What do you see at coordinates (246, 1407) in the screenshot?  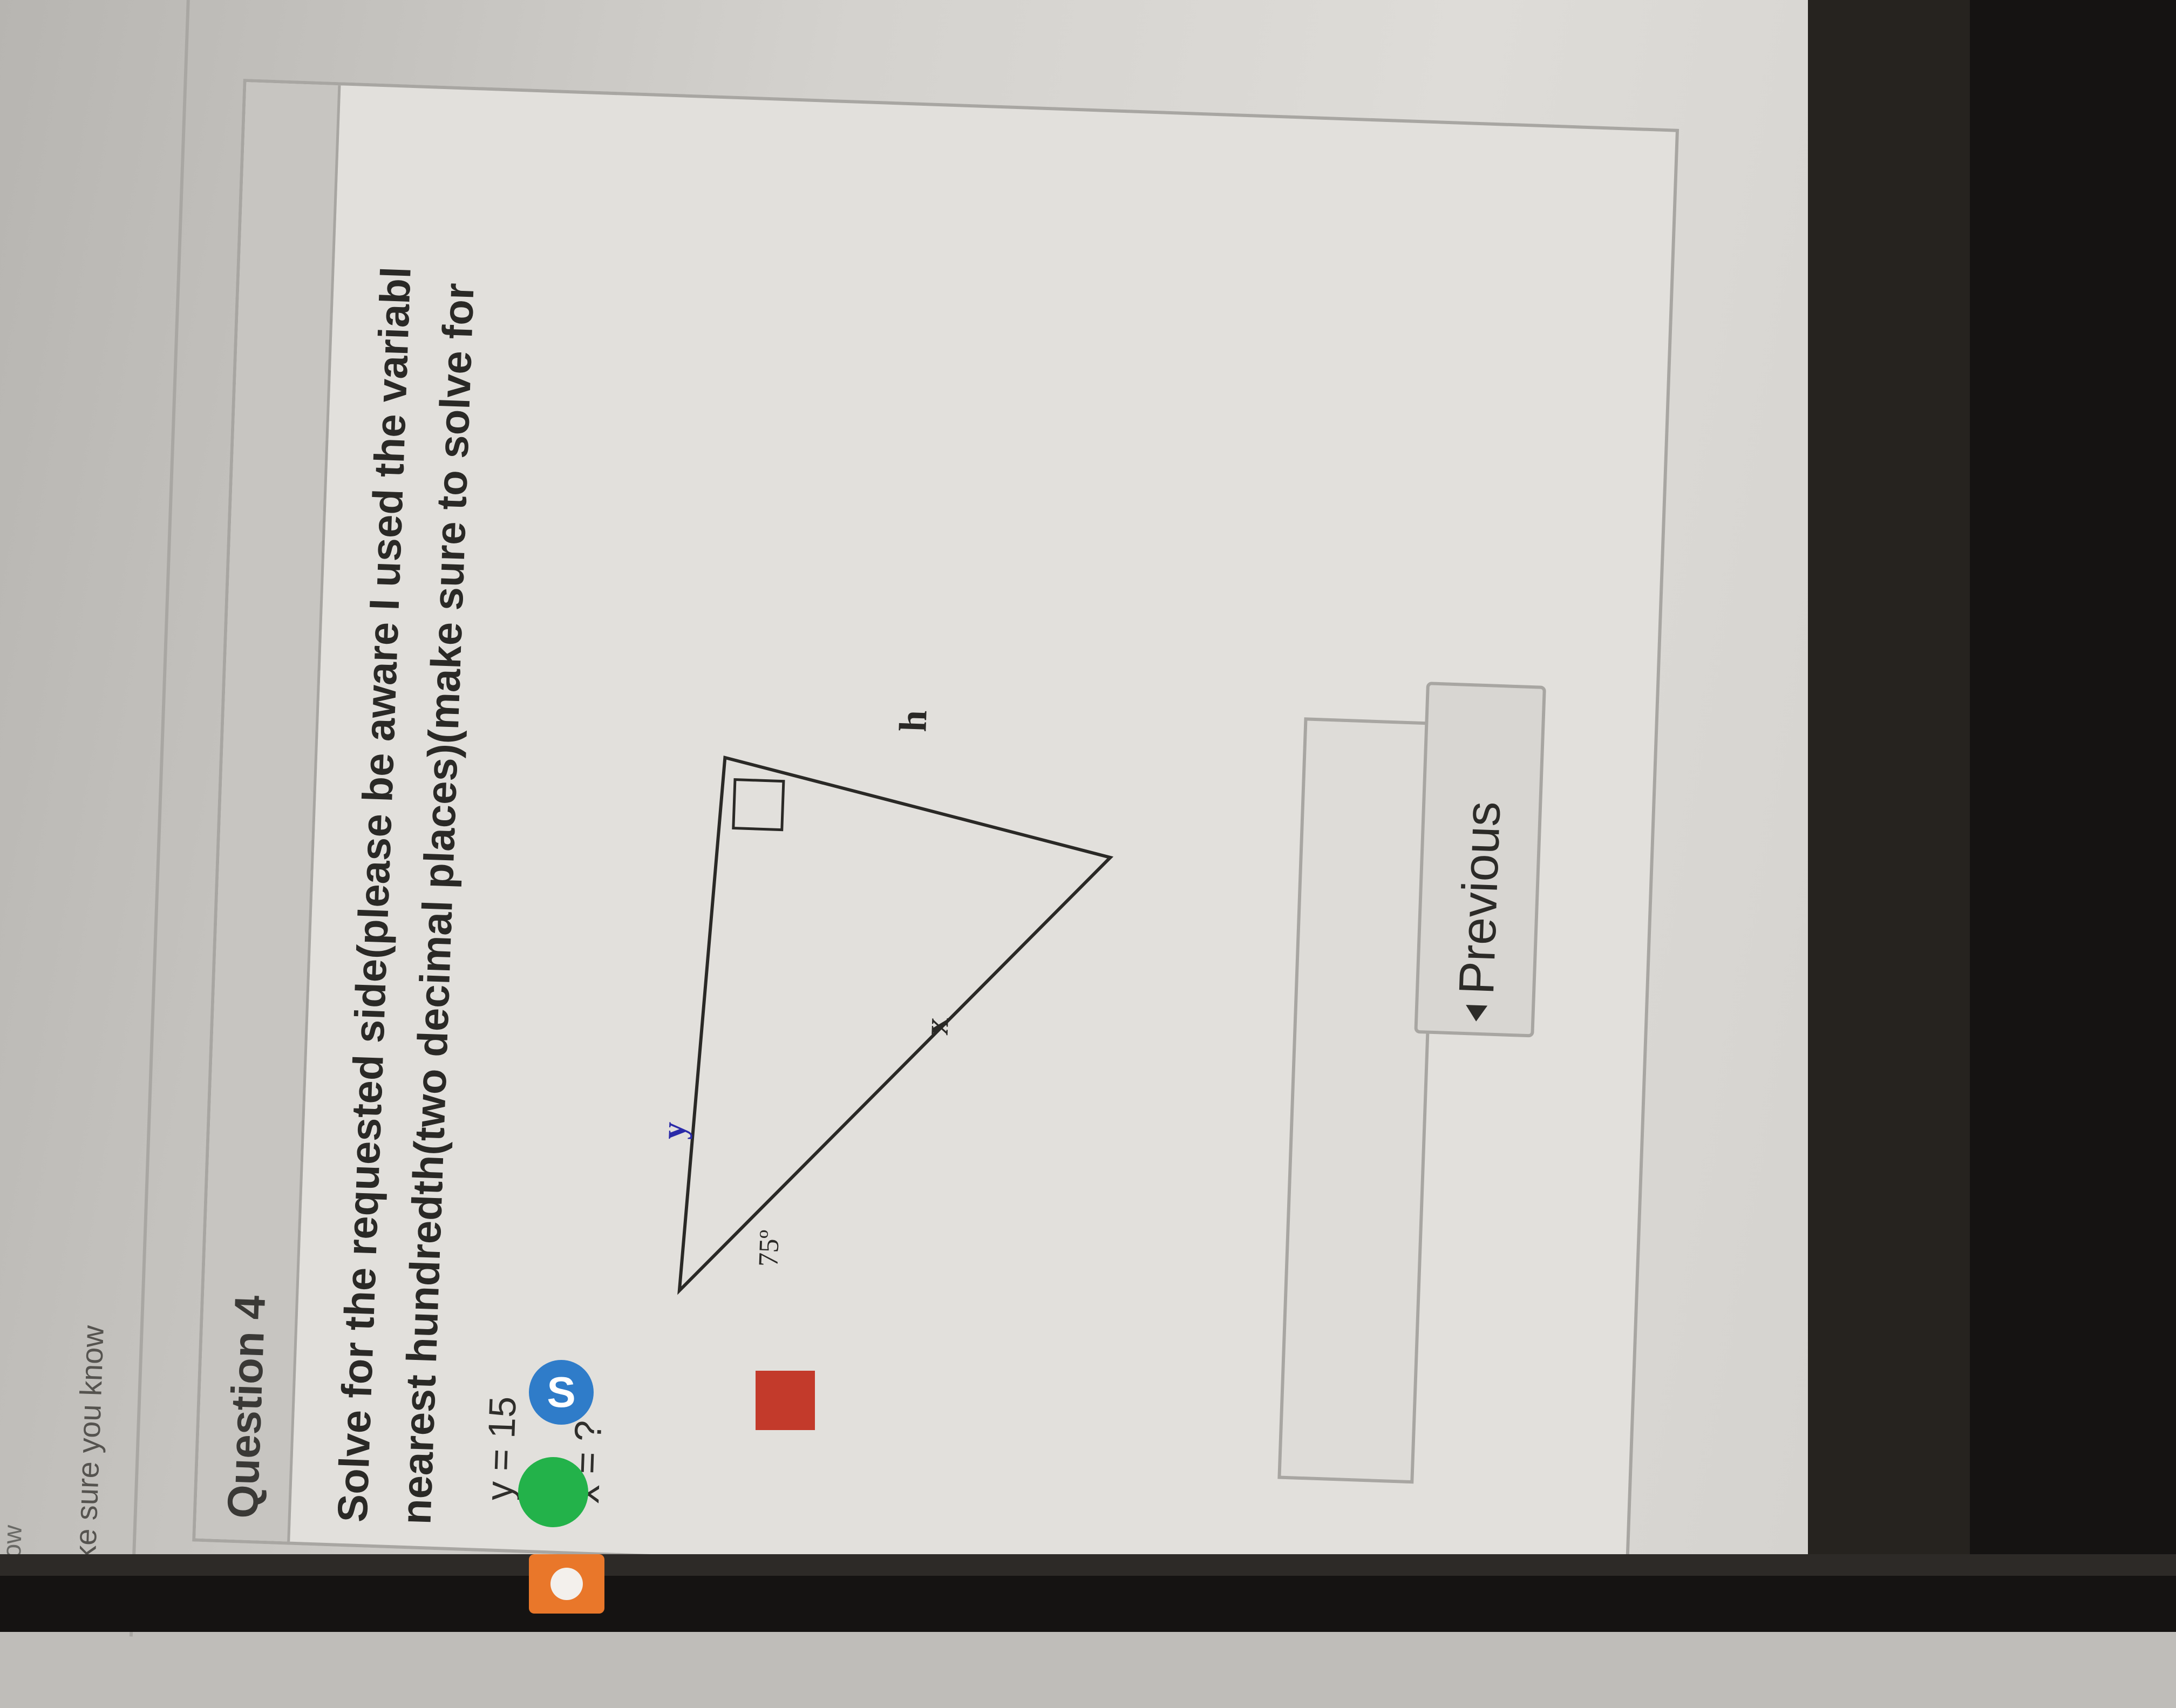 I see `question-title: Question 4` at bounding box center [246, 1407].